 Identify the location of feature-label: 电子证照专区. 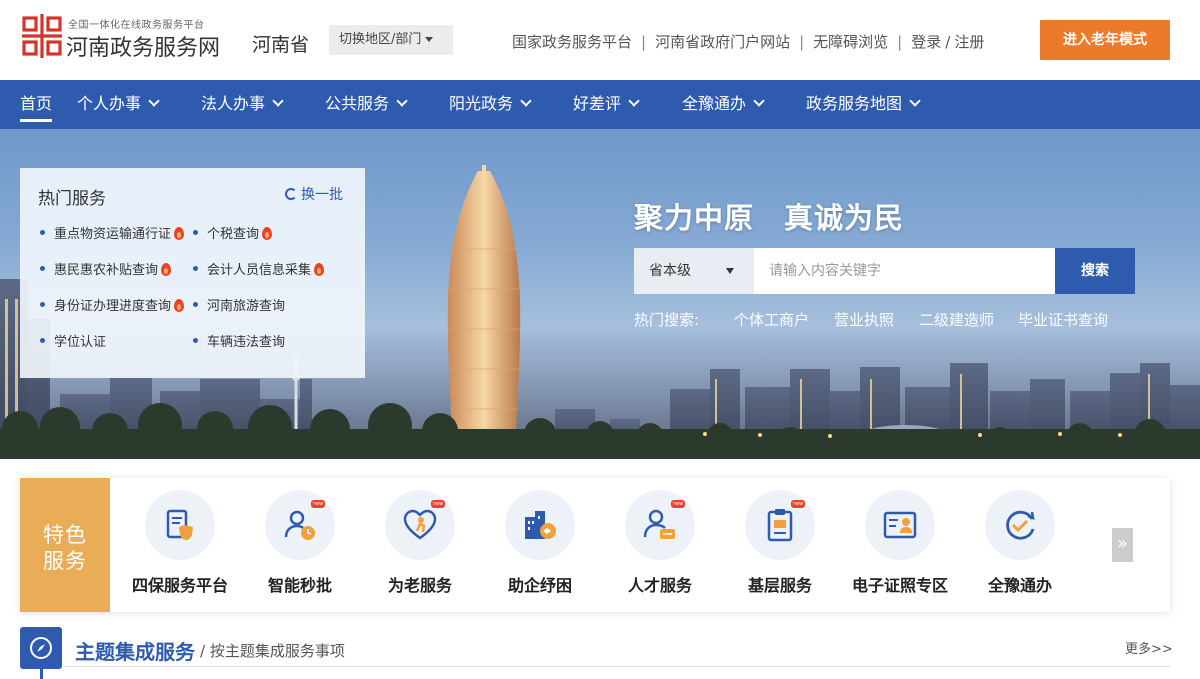
(899, 585).